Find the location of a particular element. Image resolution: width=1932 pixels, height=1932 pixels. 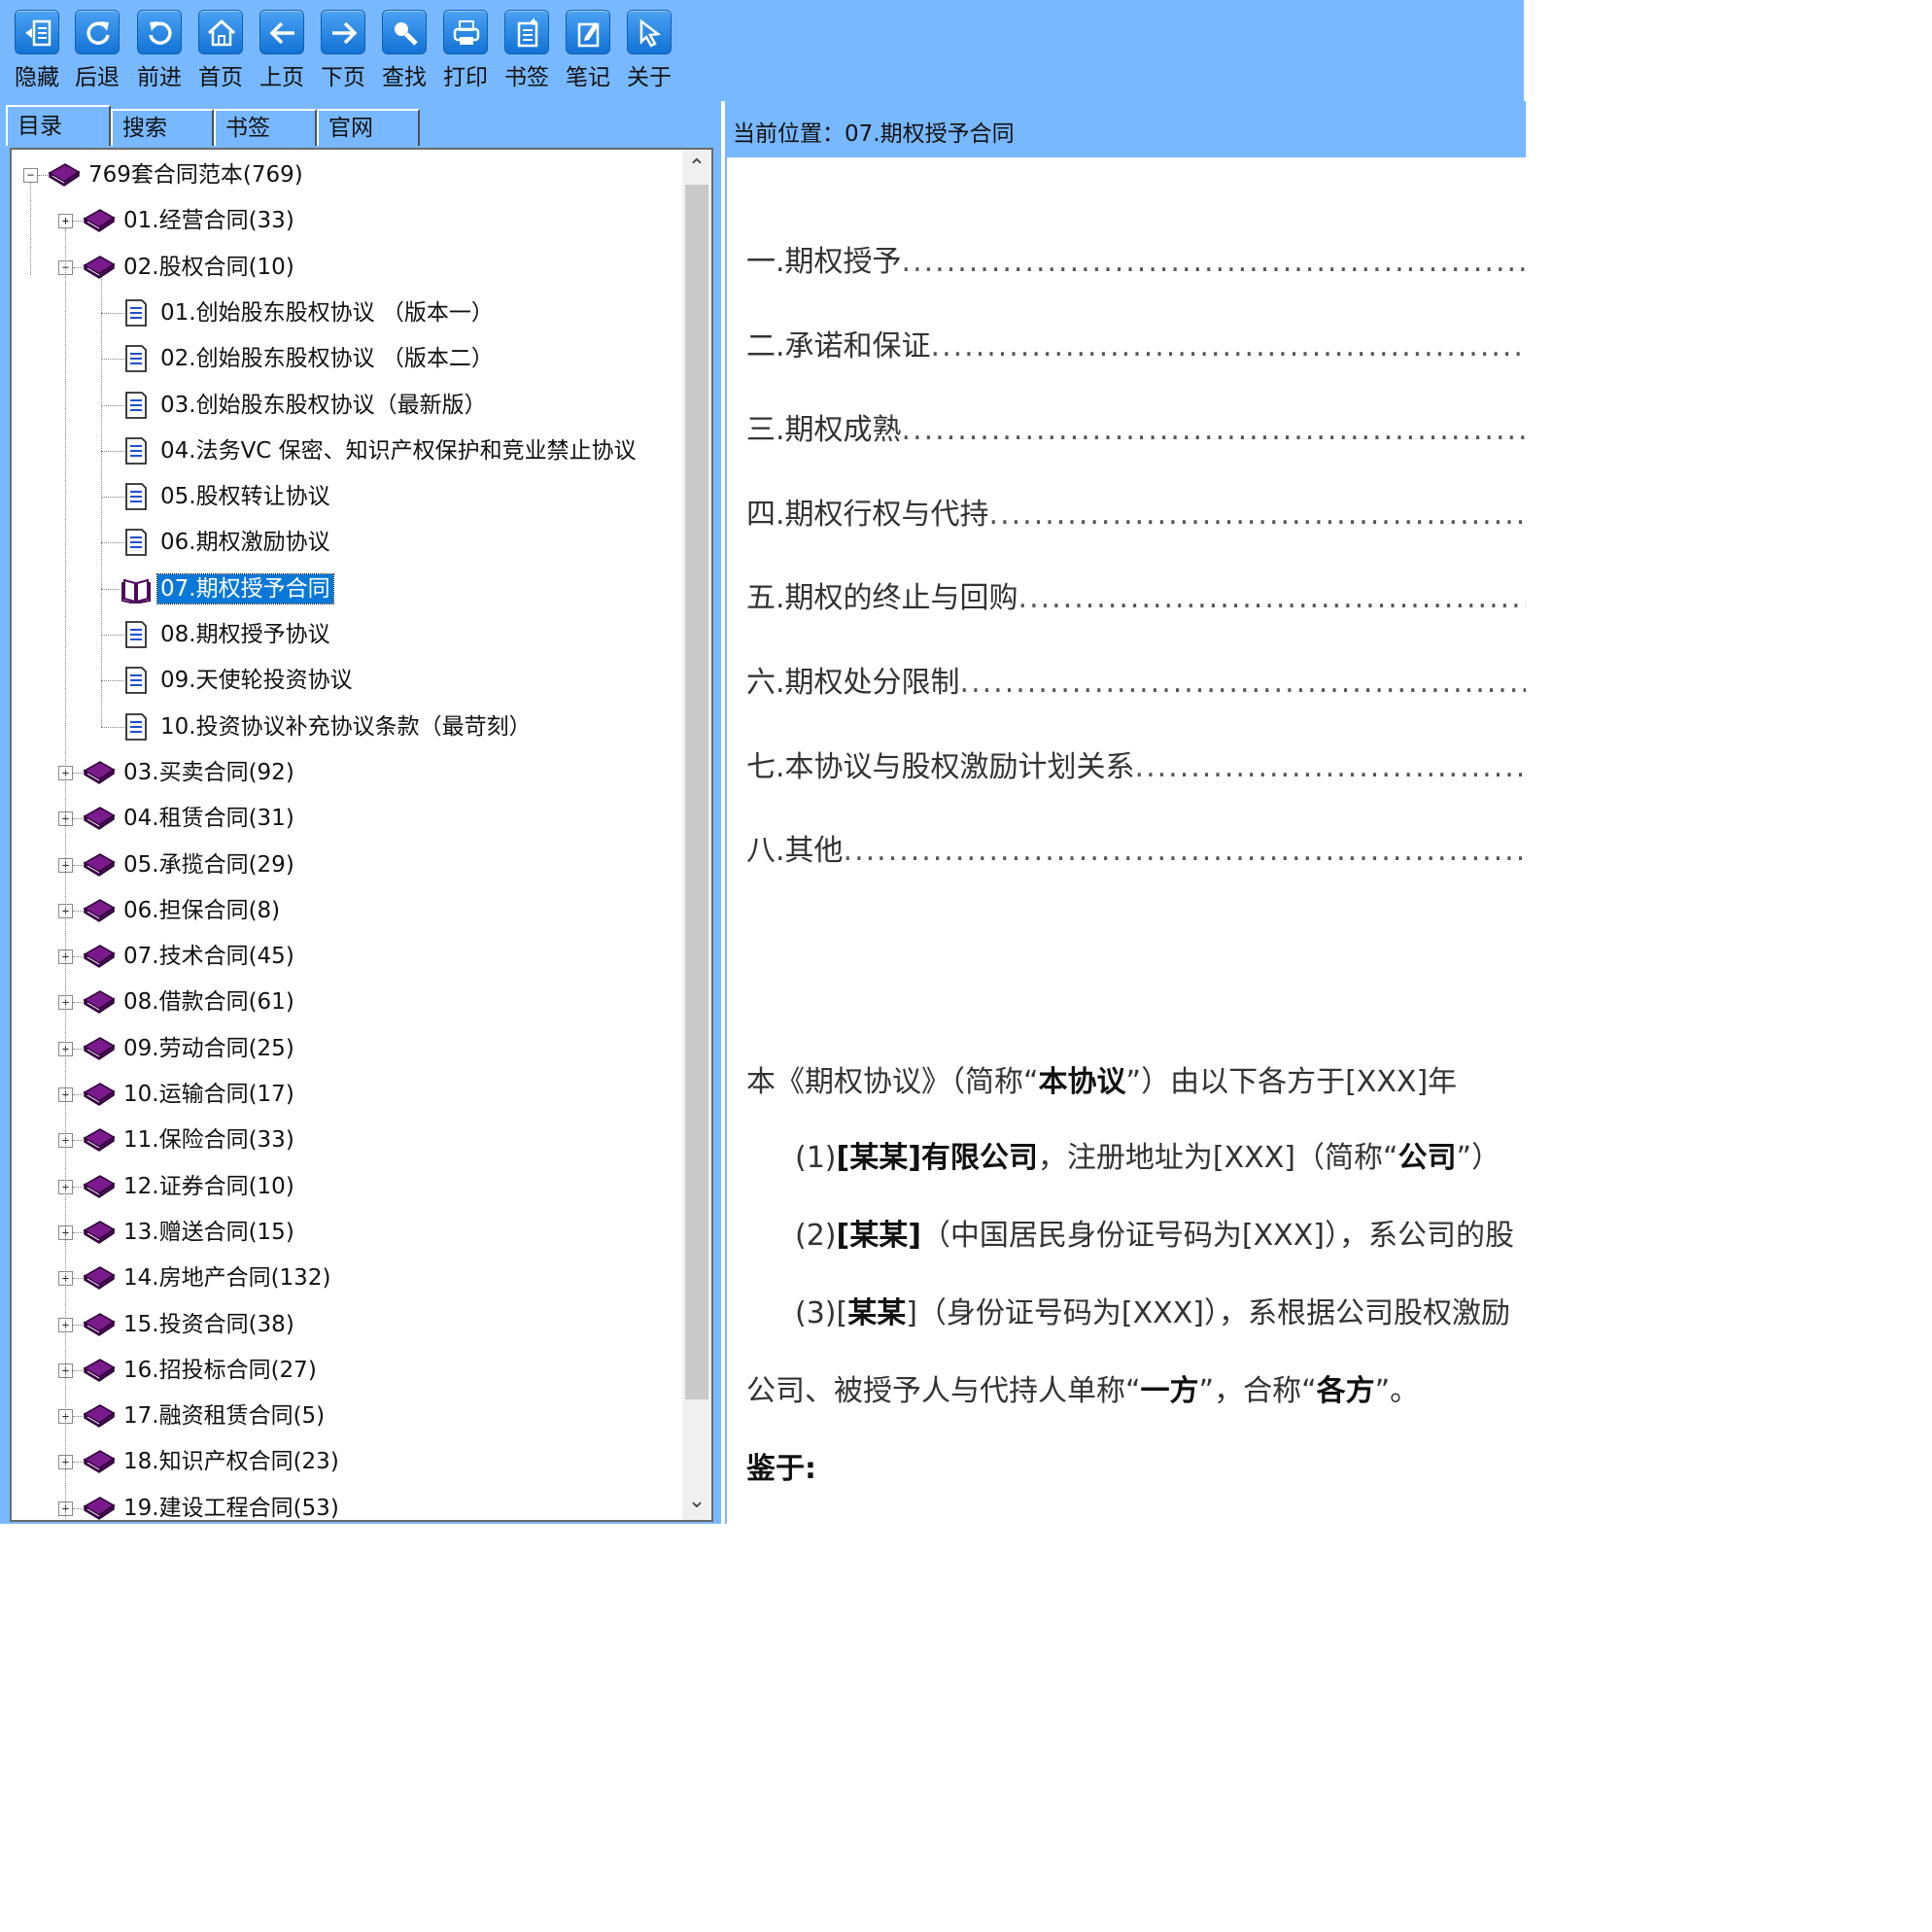

tree-item: 04.法务VC 保密、知识产权保护和竞业禁止协议 is located at coordinates (342, 454).